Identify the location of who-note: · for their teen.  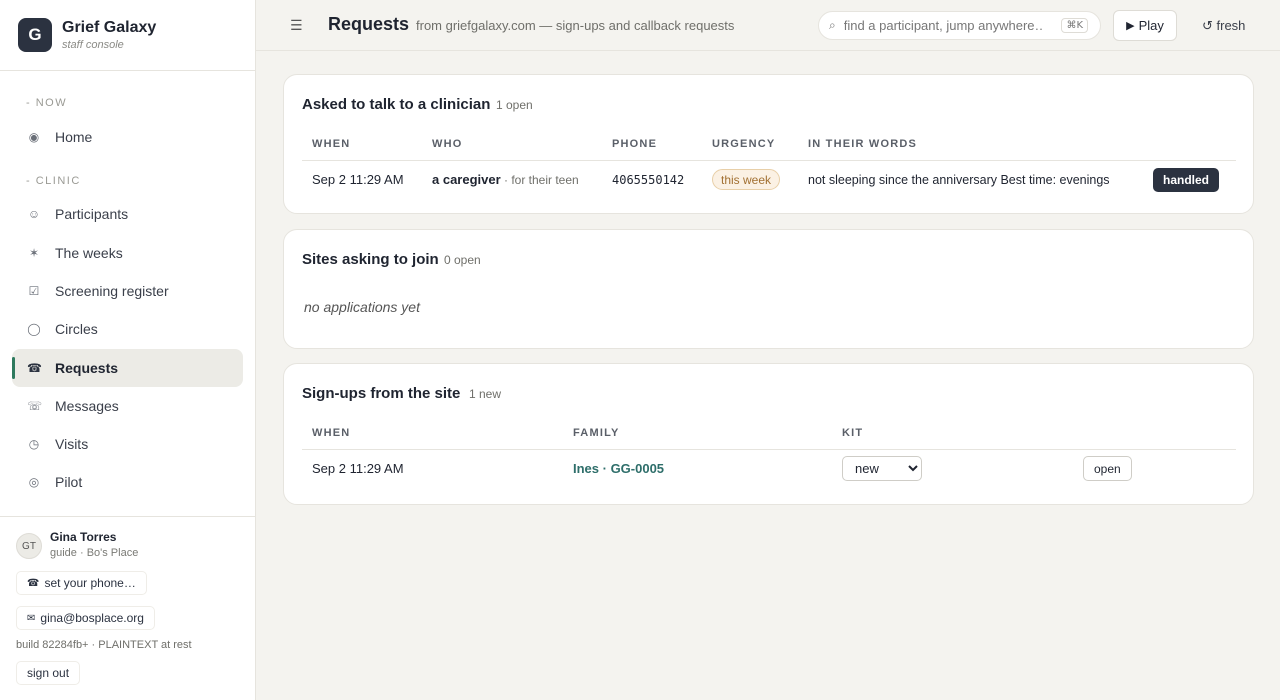
(539, 180).